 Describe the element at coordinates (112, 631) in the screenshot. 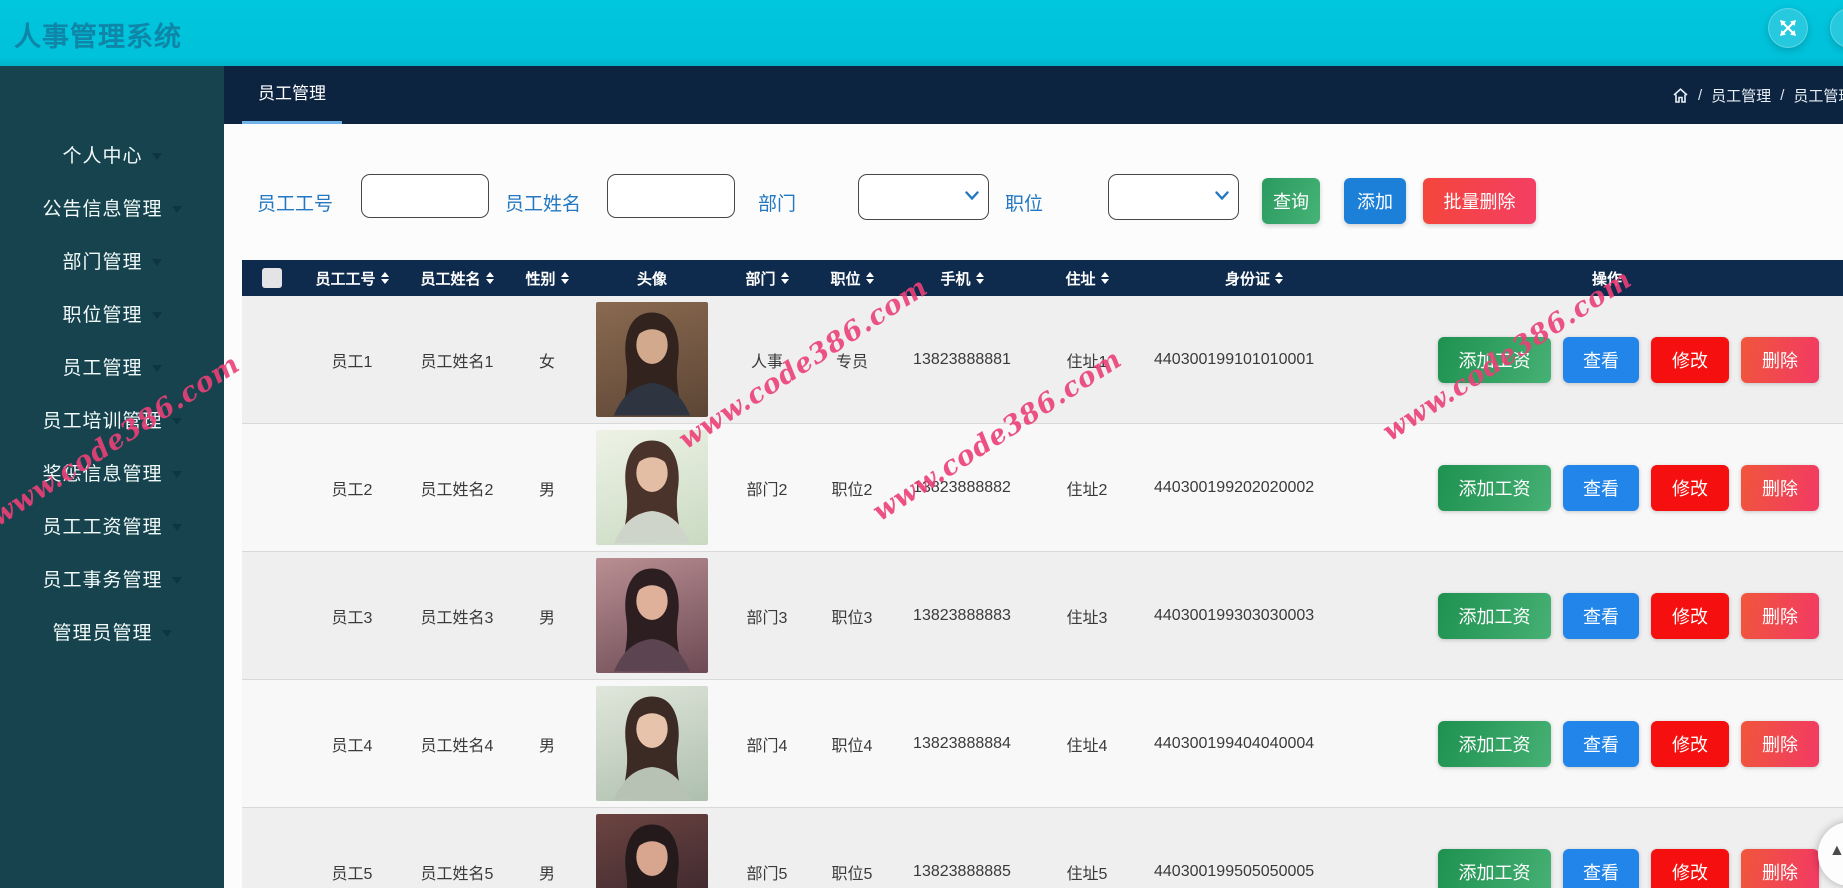

I see `sidebar-item-admin-mgmt: 管理员管理` at that location.